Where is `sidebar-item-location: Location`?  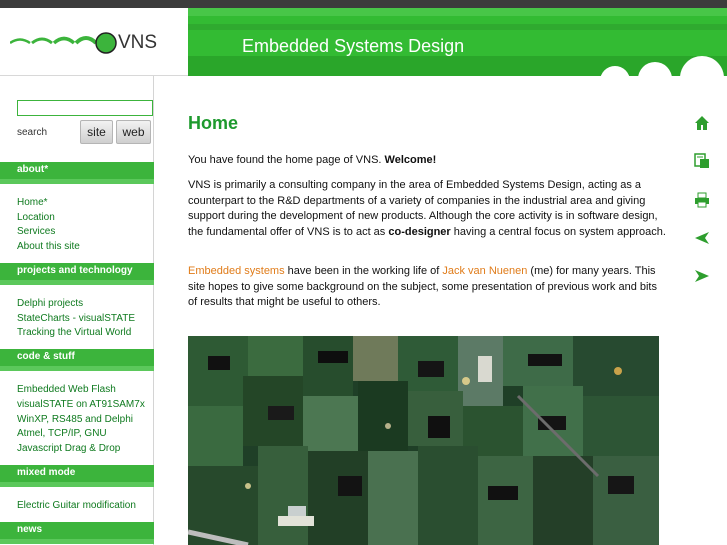
sidebar-item-location: Location is located at coordinates (36, 217).